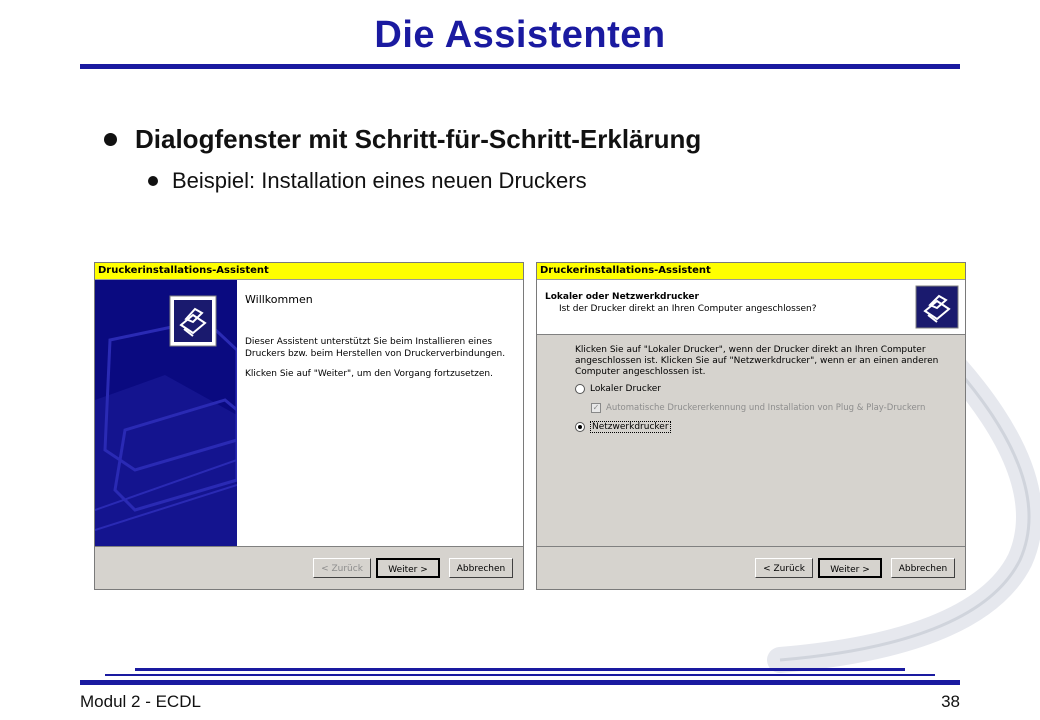 This screenshot has height=720, width=1040. I want to click on wizard-heading: Lokaler oder Netzwerkdrucker, so click(622, 297).